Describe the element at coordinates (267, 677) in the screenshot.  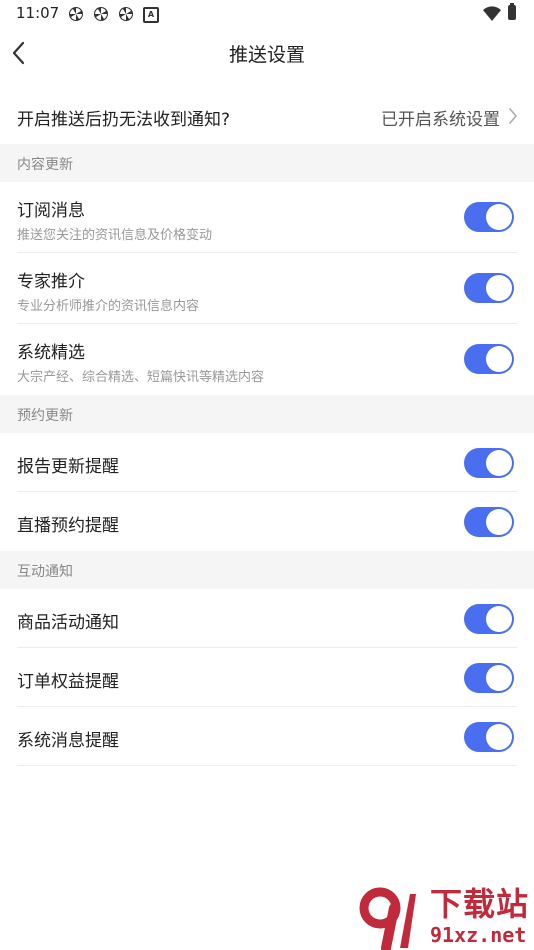
I see `setting-item-order-rights: 订单权益提醒` at that location.